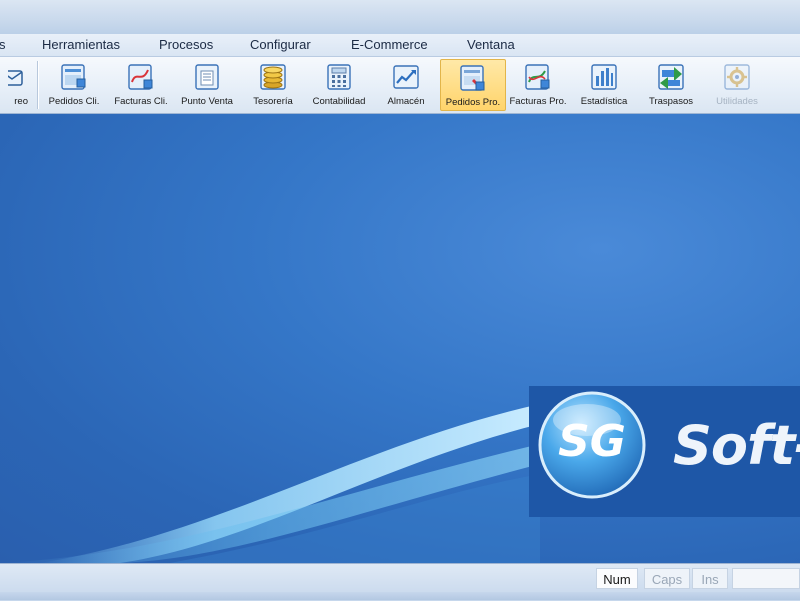  What do you see at coordinates (141, 101) in the screenshot?
I see `toolbar-label: Facturas Cli.` at bounding box center [141, 101].